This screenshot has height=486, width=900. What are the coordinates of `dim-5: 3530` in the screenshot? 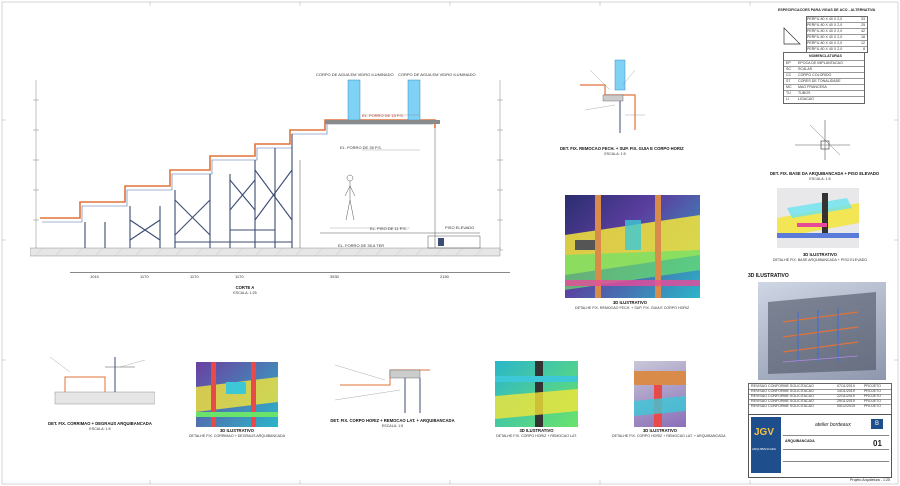 It's located at (334, 276).